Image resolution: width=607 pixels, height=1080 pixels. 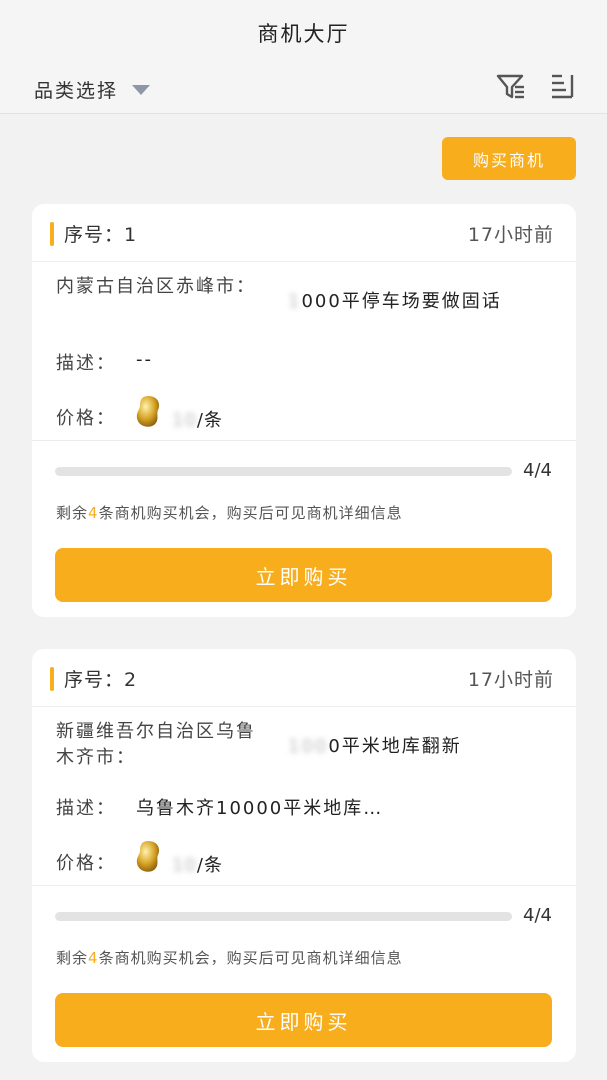 I want to click on top-bar: 商机大厅 品类选择, so click(x=303, y=57).